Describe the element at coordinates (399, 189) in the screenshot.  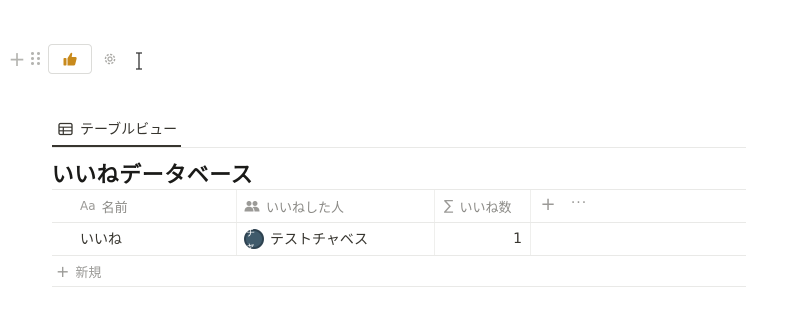
I see `header-top-divider` at that location.